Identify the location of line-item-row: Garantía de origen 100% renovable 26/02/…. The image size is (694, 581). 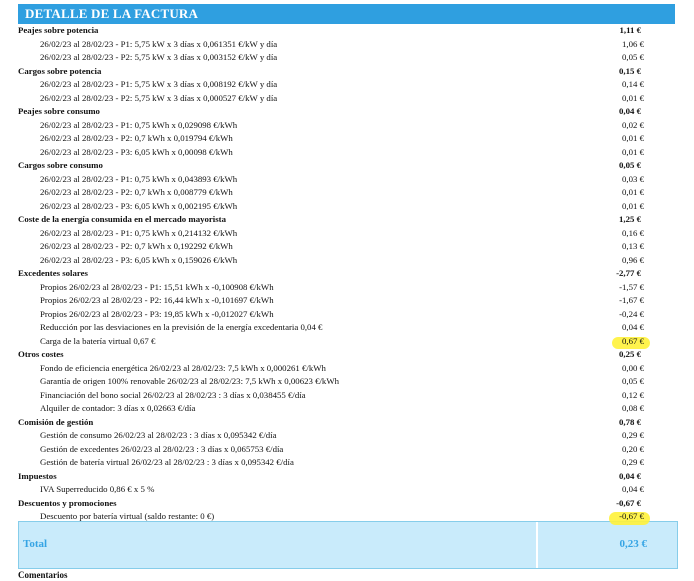
(347, 382).